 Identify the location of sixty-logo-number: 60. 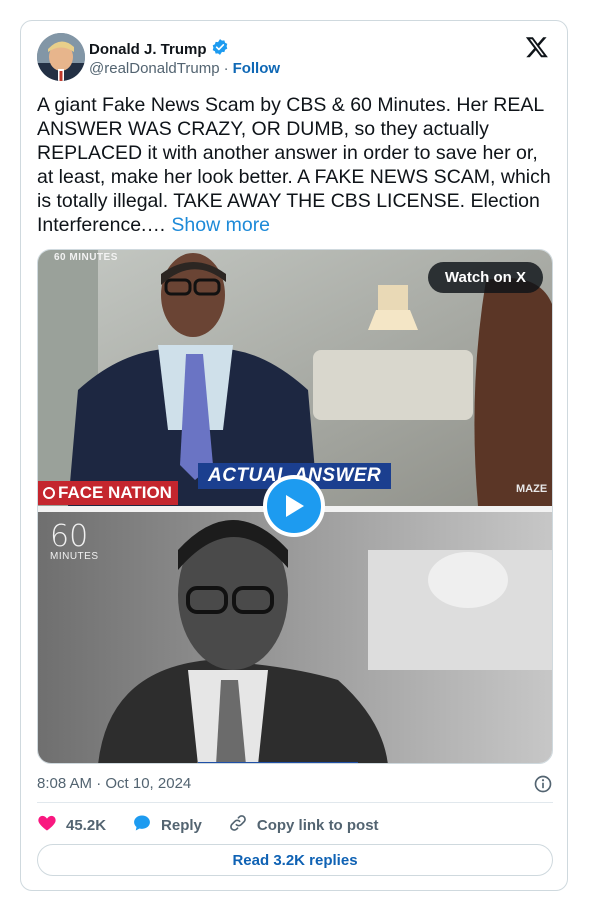
(69, 536).